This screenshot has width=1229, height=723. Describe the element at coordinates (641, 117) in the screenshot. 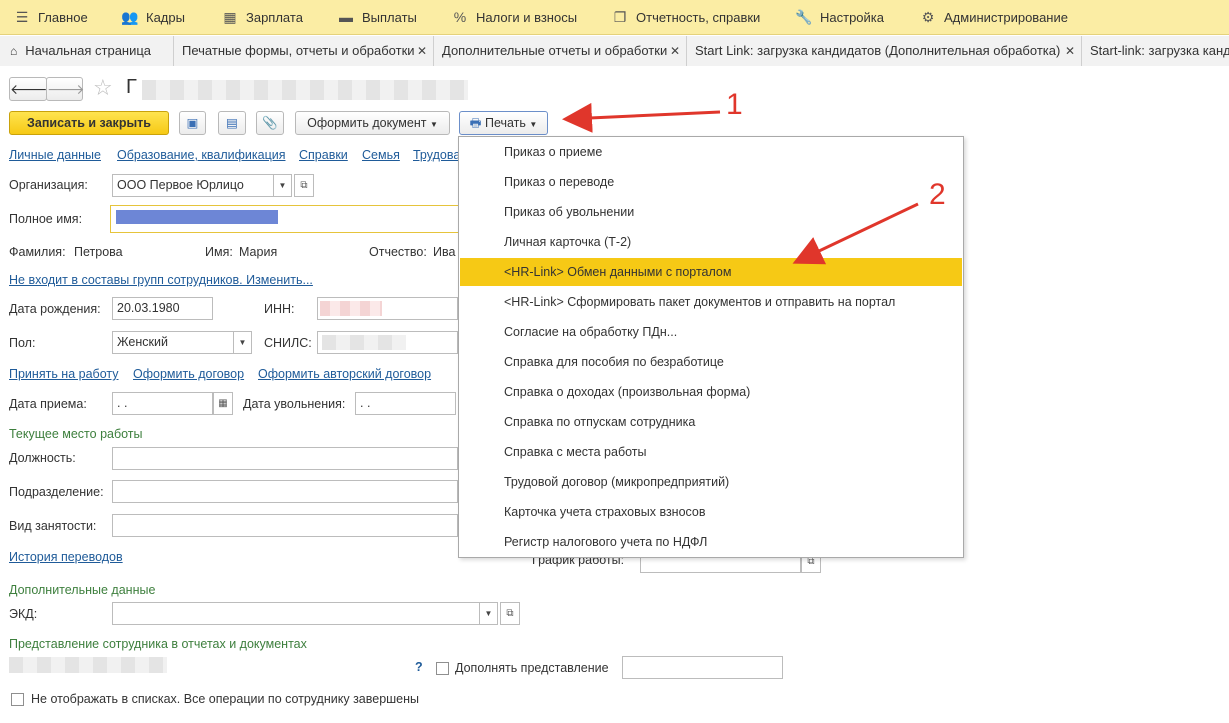

I see `arrow-to-print-button` at that location.